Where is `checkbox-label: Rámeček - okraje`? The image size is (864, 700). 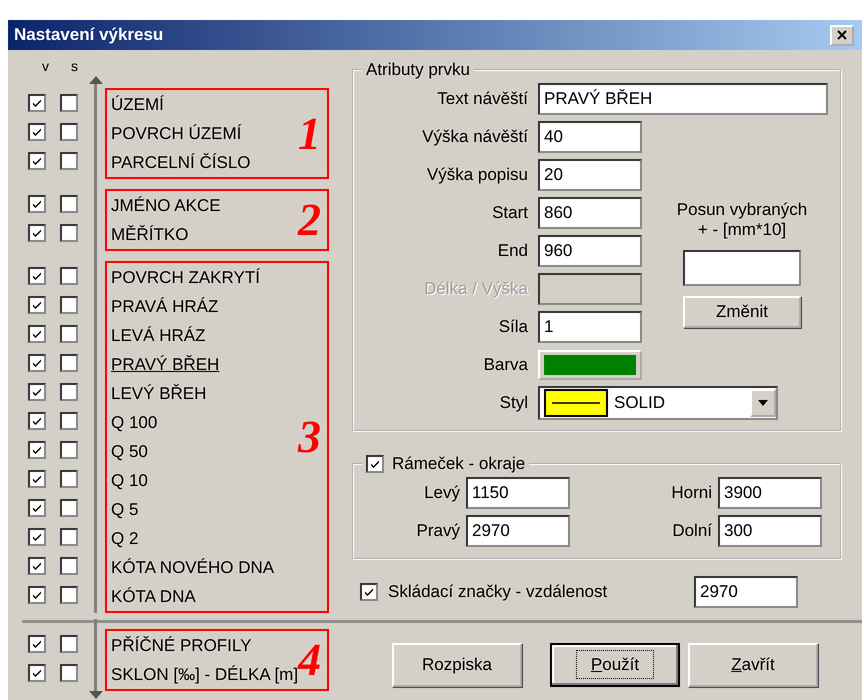 checkbox-label: Rámeček - okraje is located at coordinates (459, 464).